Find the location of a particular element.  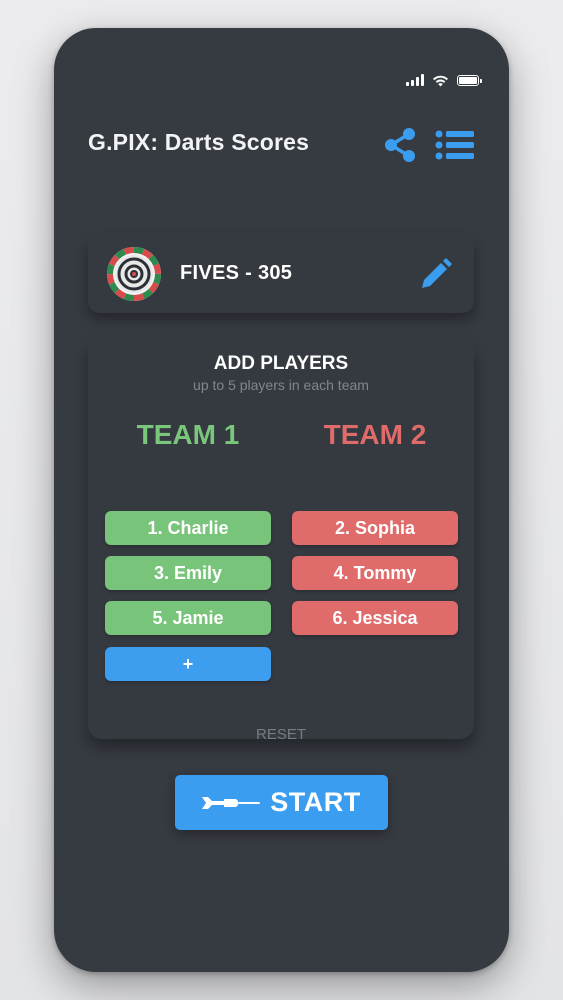

menu-button is located at coordinates (455, 145).